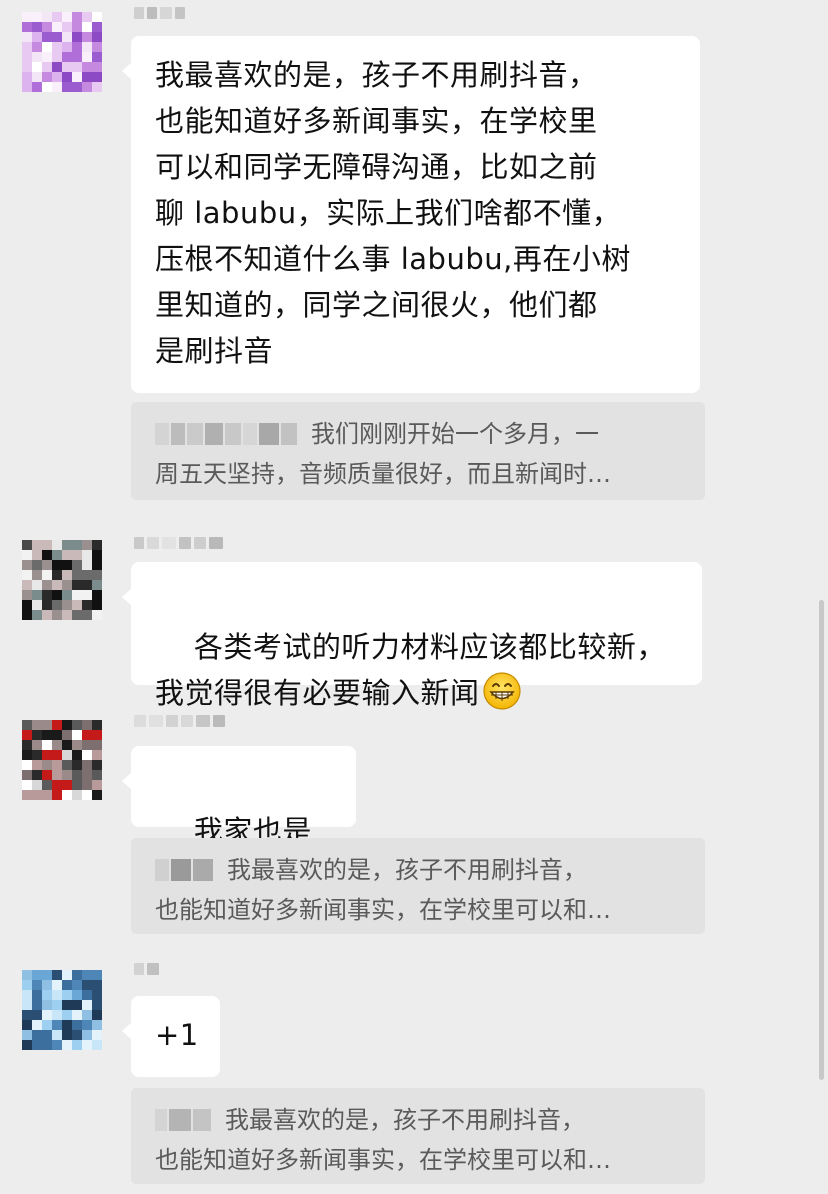 The image size is (828, 1194). I want to click on scrollbar, so click(821, 840).